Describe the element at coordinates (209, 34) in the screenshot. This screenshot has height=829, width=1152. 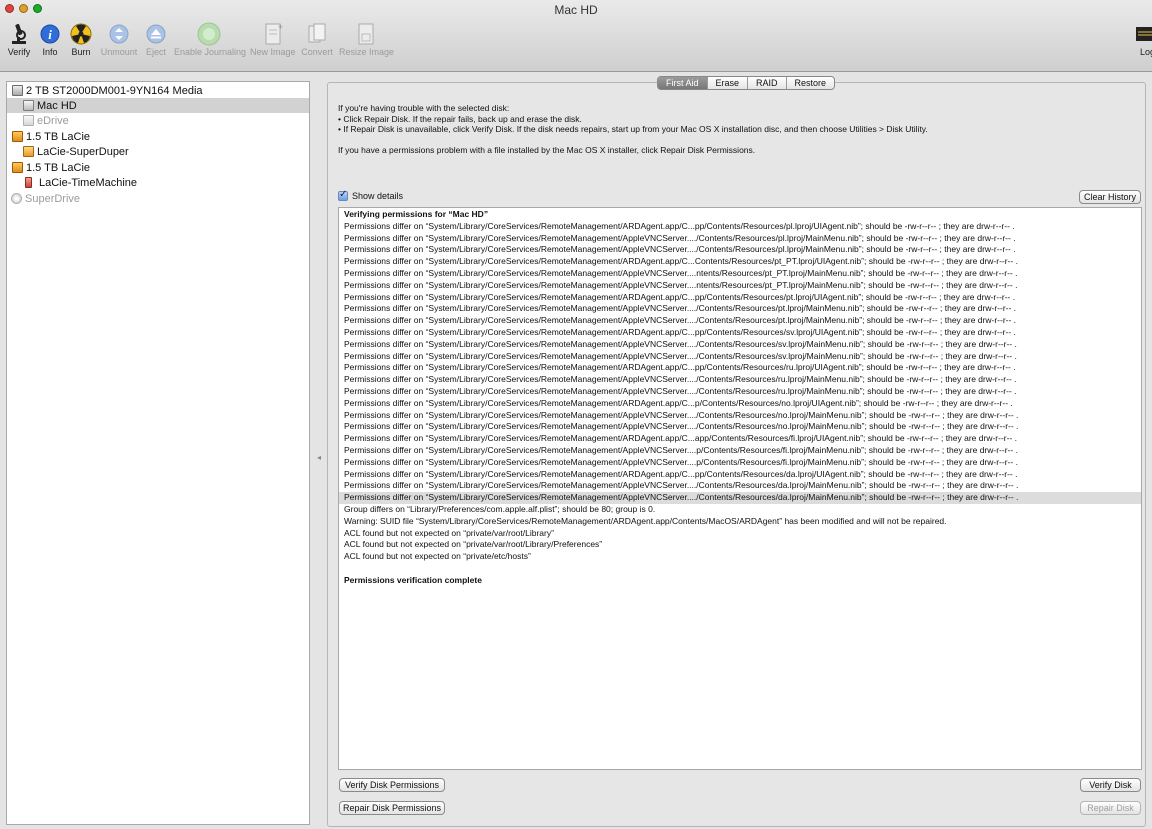
I see `journaling-icon` at that location.